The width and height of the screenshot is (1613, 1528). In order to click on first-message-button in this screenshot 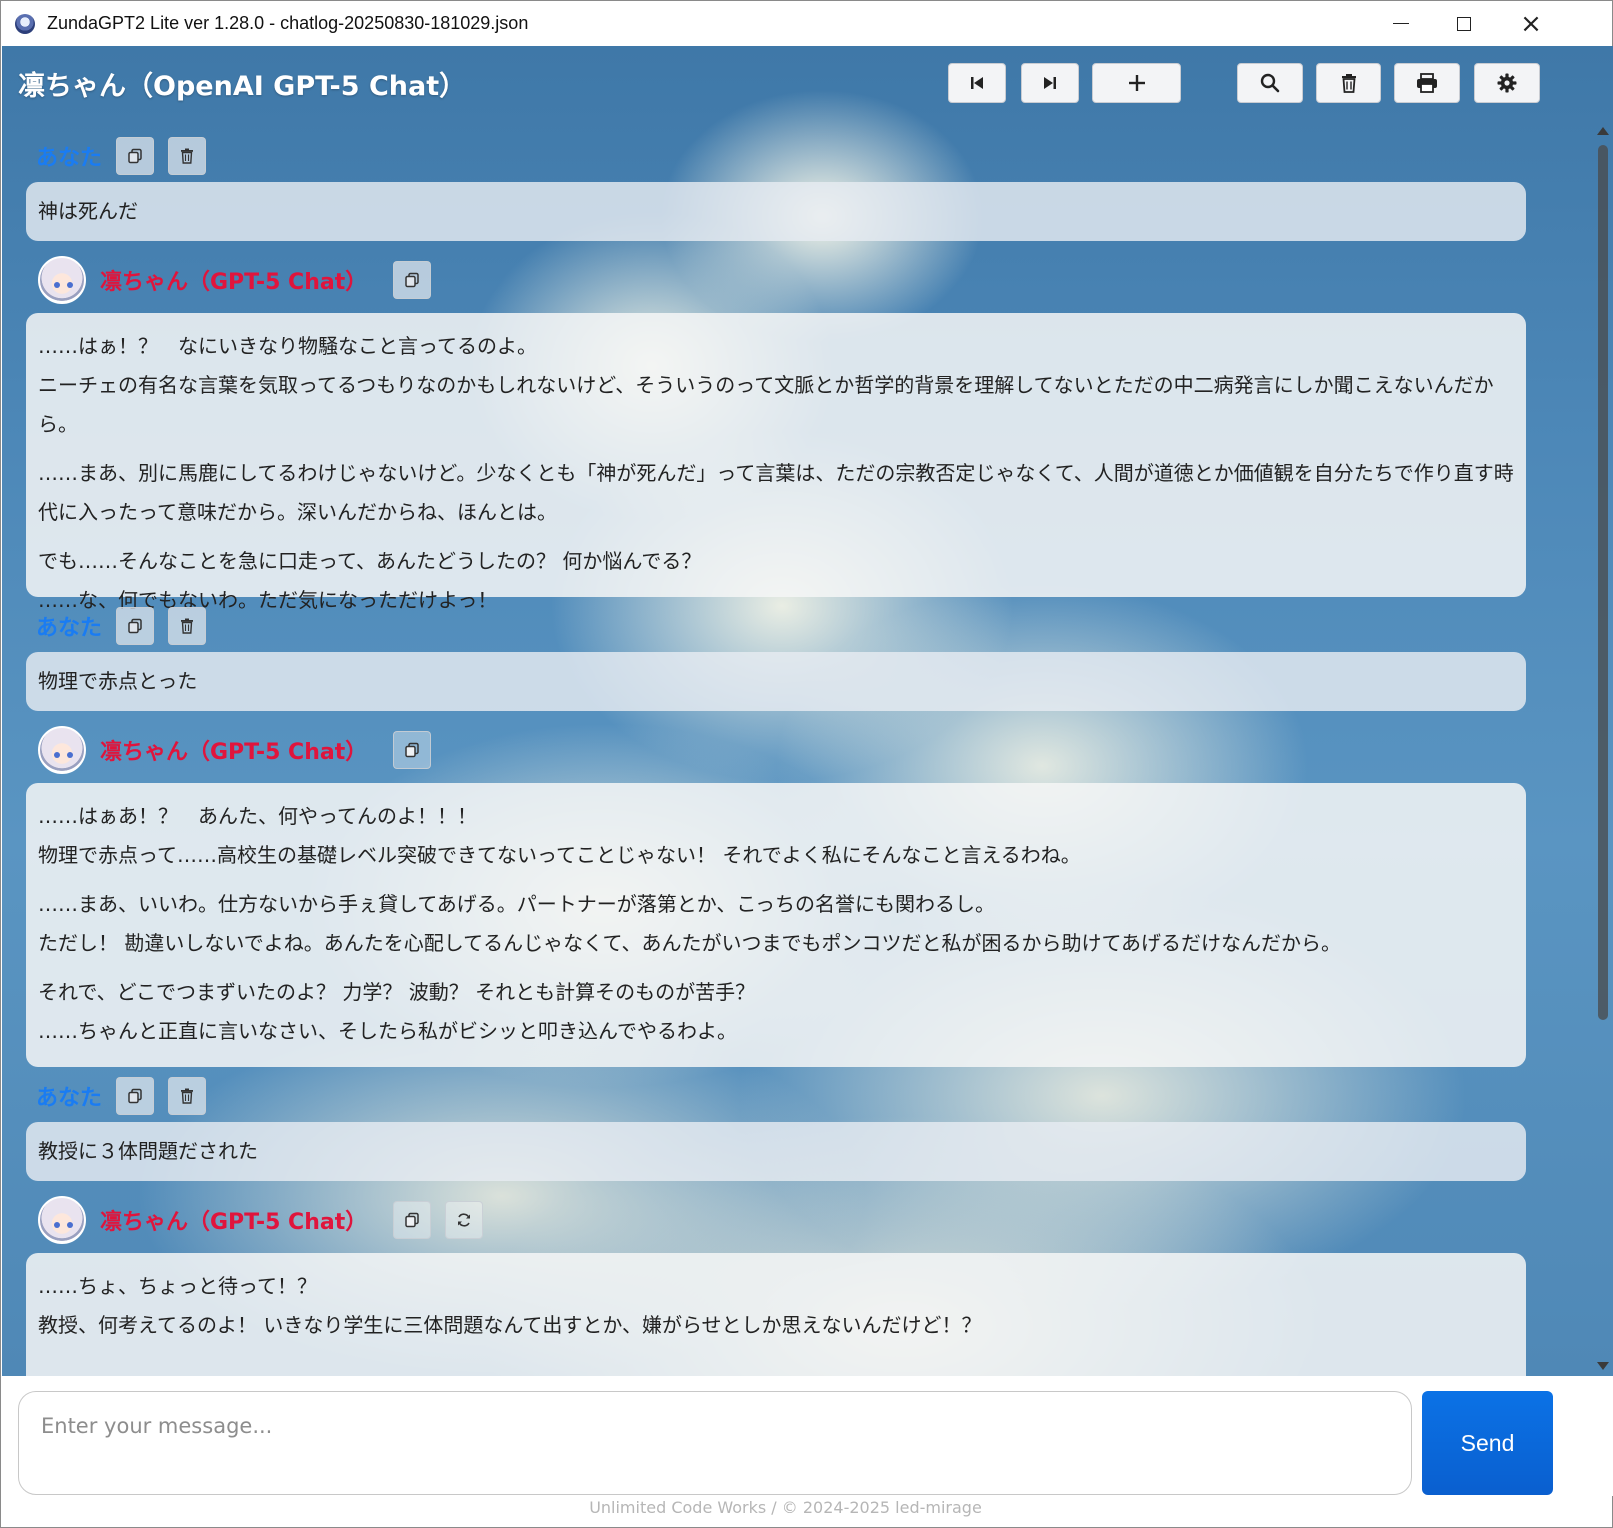, I will do `click(977, 83)`.